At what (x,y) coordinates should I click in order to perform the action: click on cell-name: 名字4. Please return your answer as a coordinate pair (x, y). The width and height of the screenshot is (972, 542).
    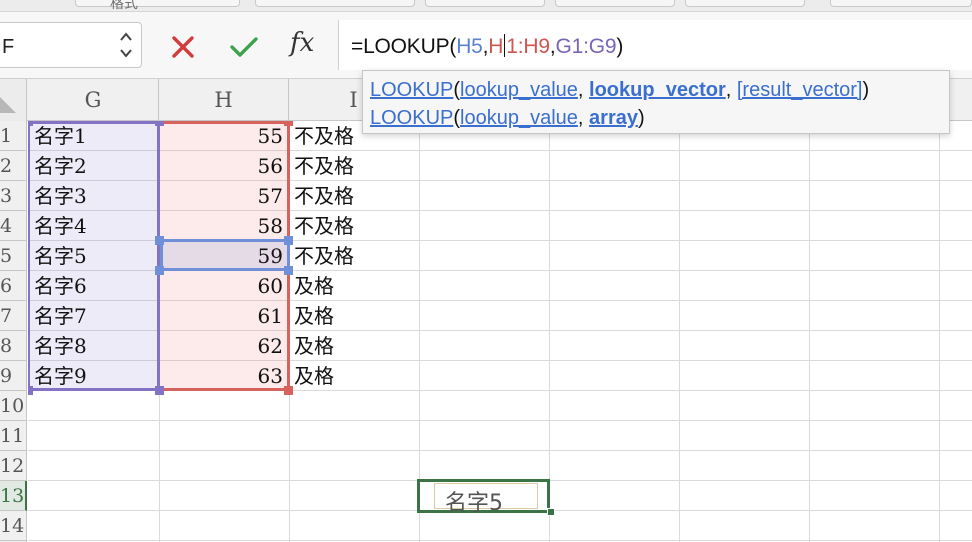
    Looking at the image, I should click on (60, 225).